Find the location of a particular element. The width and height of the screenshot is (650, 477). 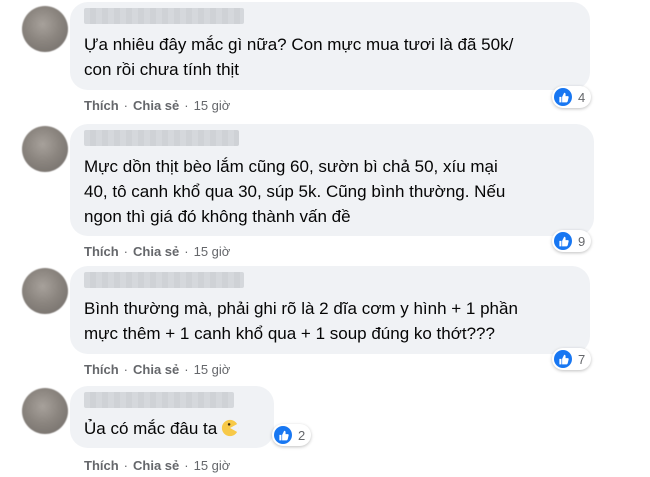

reaction-count-badge: 2 is located at coordinates (292, 435).